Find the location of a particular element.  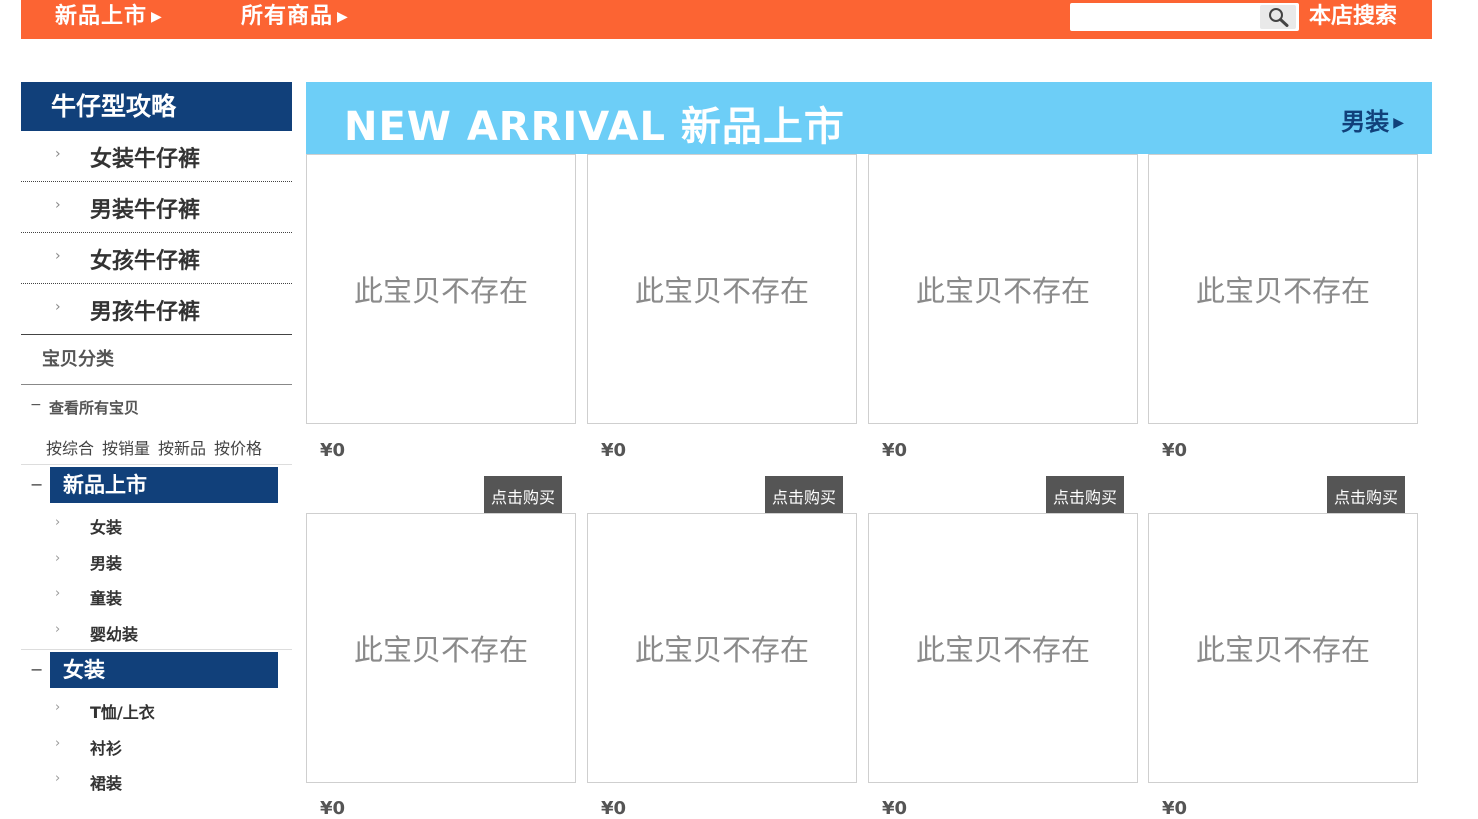

view-all-products: − 查看所有宝贝 is located at coordinates (156, 406).